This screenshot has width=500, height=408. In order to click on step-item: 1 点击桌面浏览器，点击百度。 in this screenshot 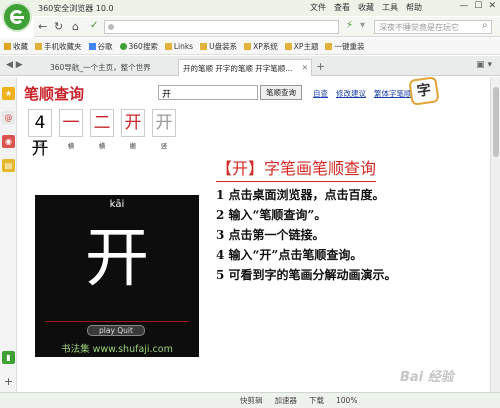, I will do `click(300, 195)`.